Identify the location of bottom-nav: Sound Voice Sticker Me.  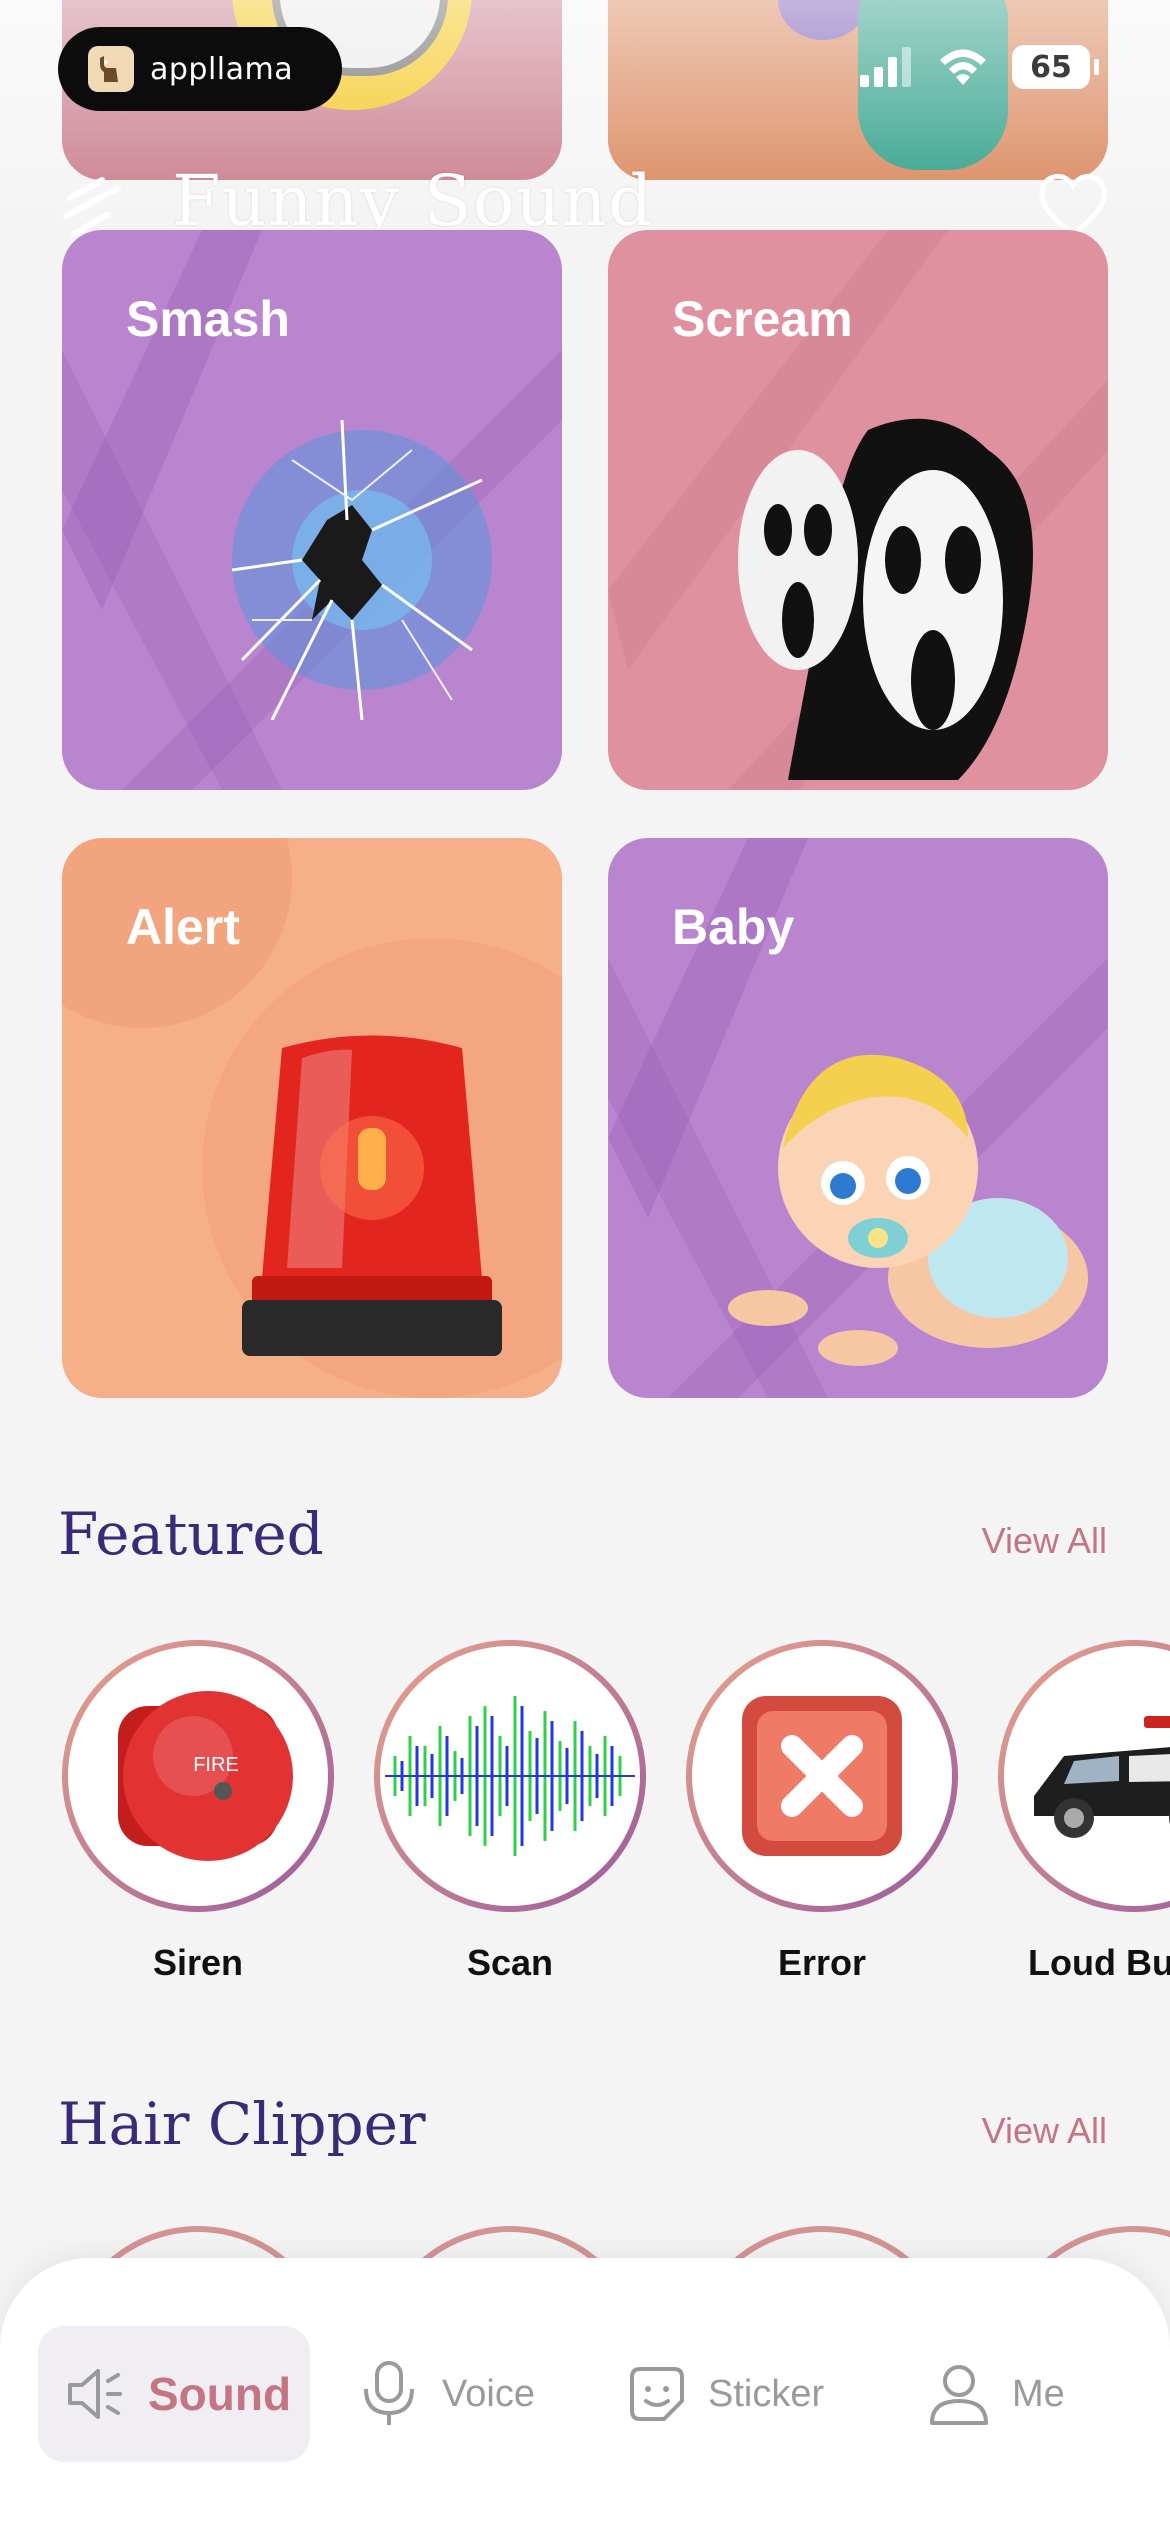
(585, 2395).